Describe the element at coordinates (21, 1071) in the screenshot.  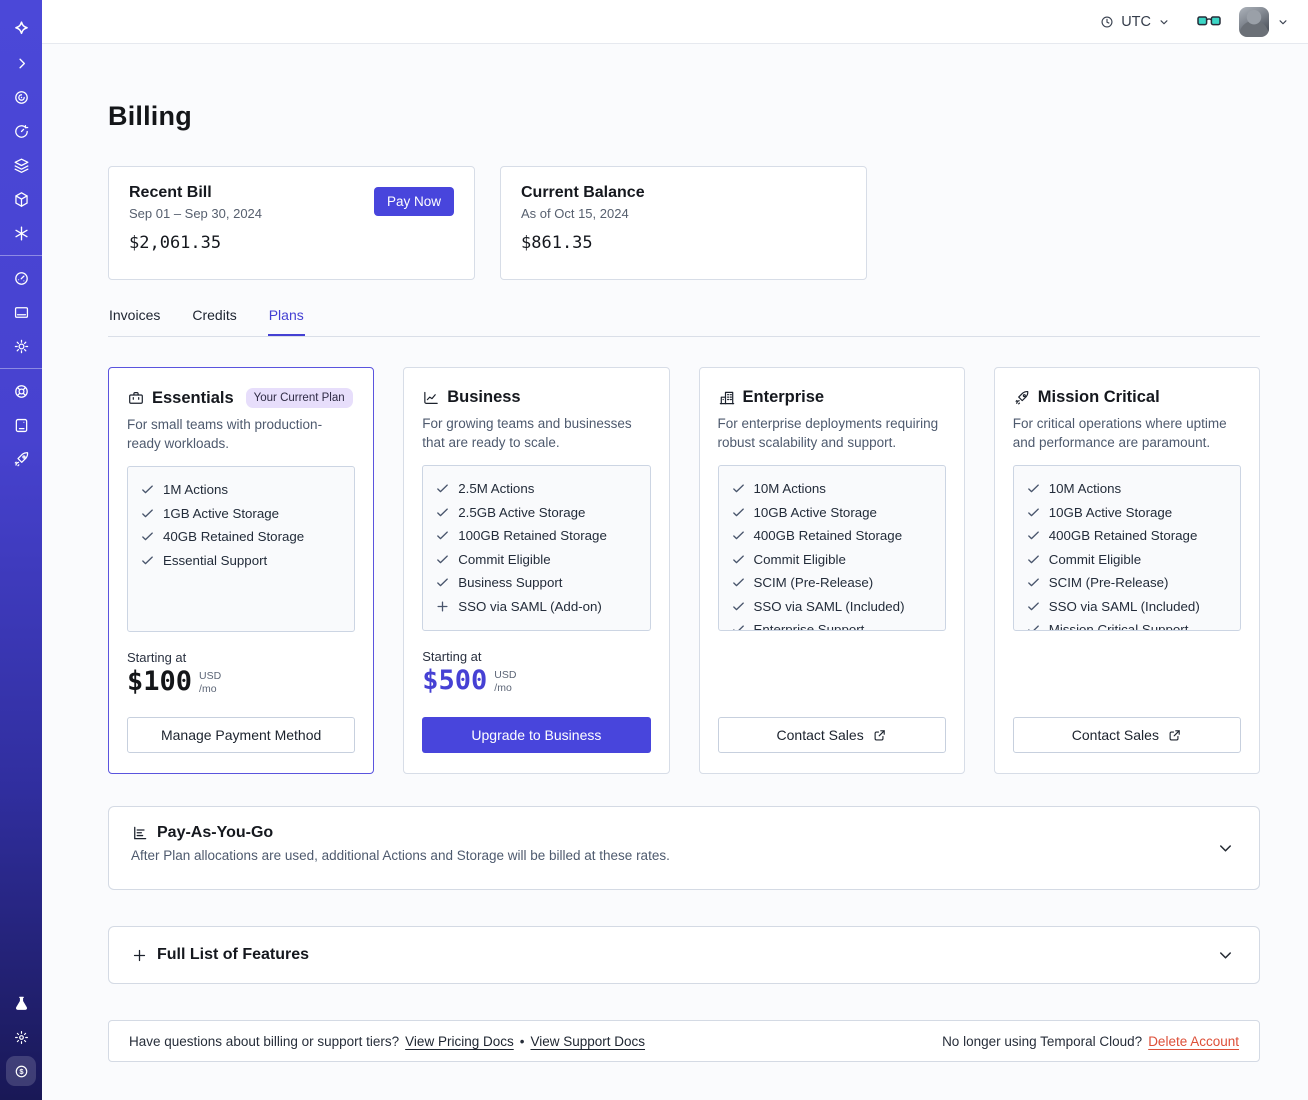
I see `billing-dollar-icon: $` at that location.